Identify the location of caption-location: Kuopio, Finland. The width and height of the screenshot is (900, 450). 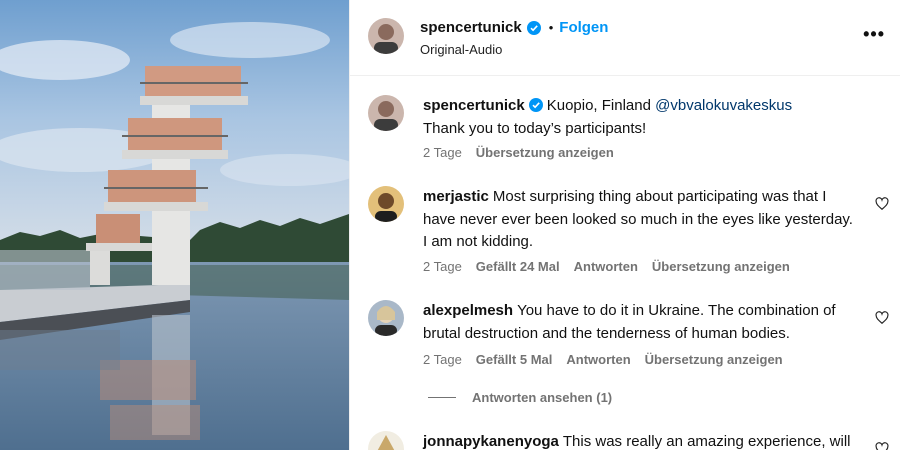
(598, 105).